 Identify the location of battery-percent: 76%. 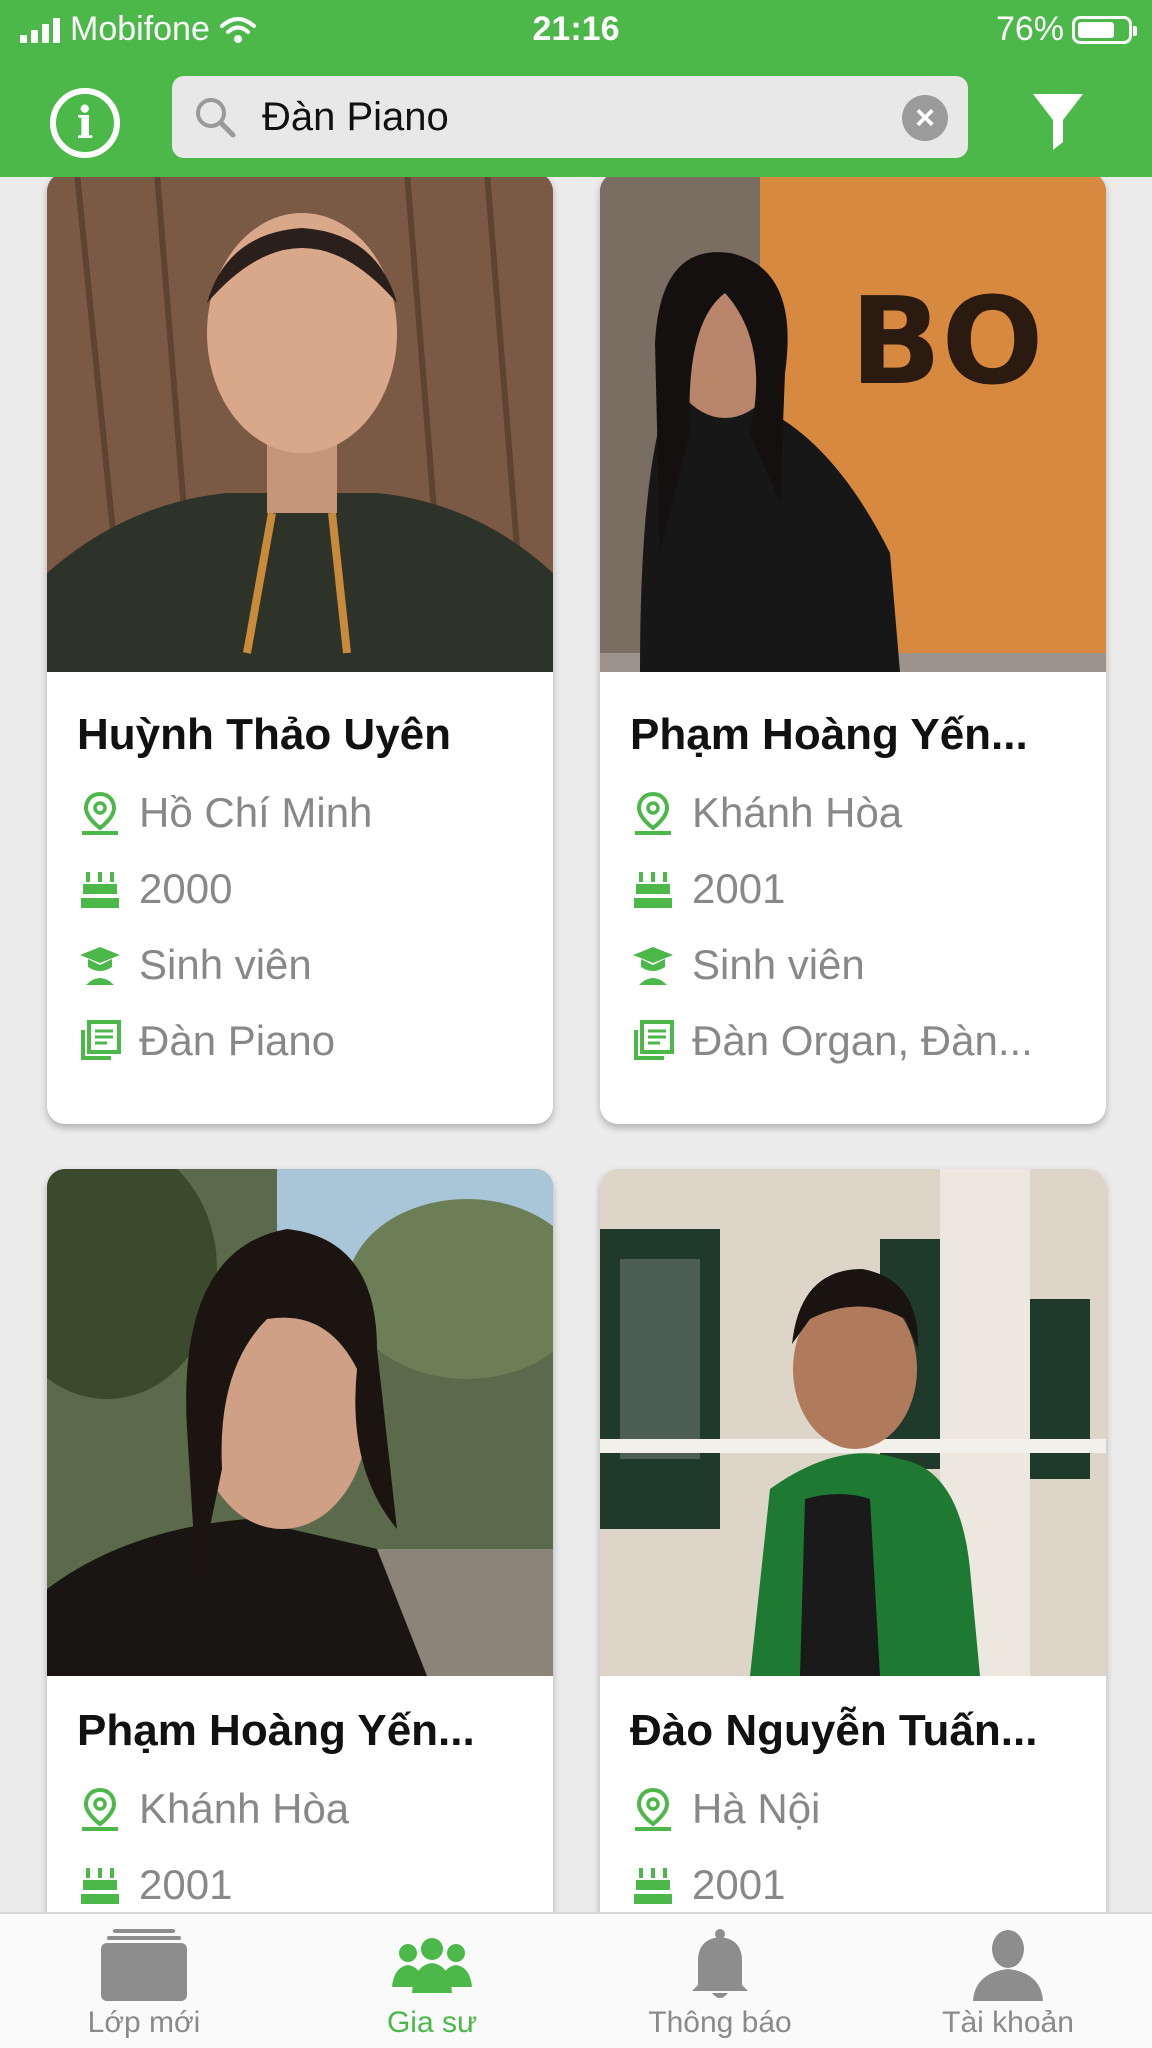
(1029, 29).